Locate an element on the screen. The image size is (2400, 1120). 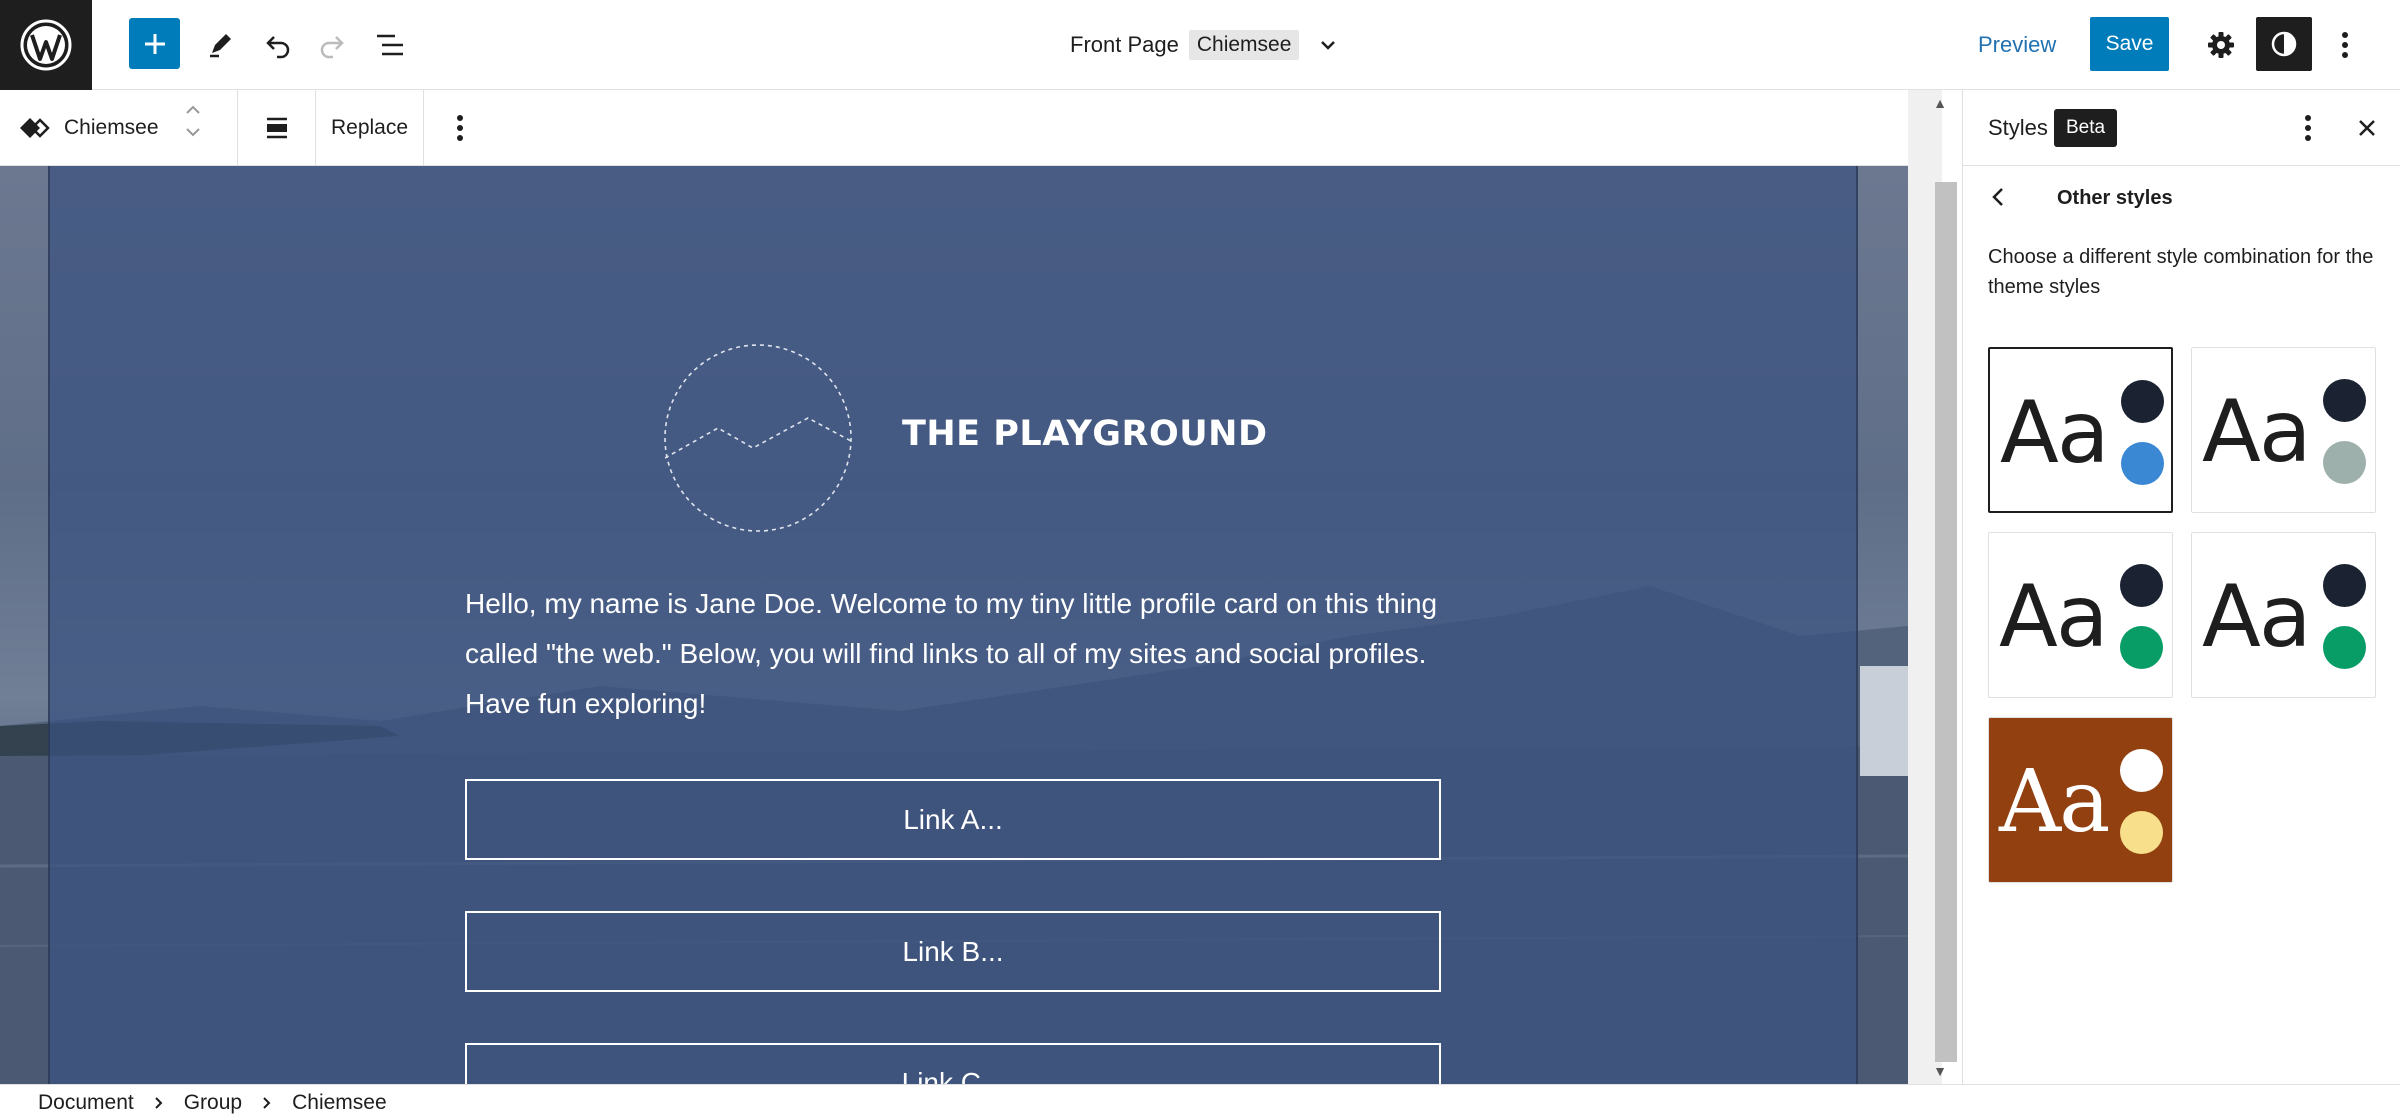
block-name: Chiemsee is located at coordinates (111, 127).